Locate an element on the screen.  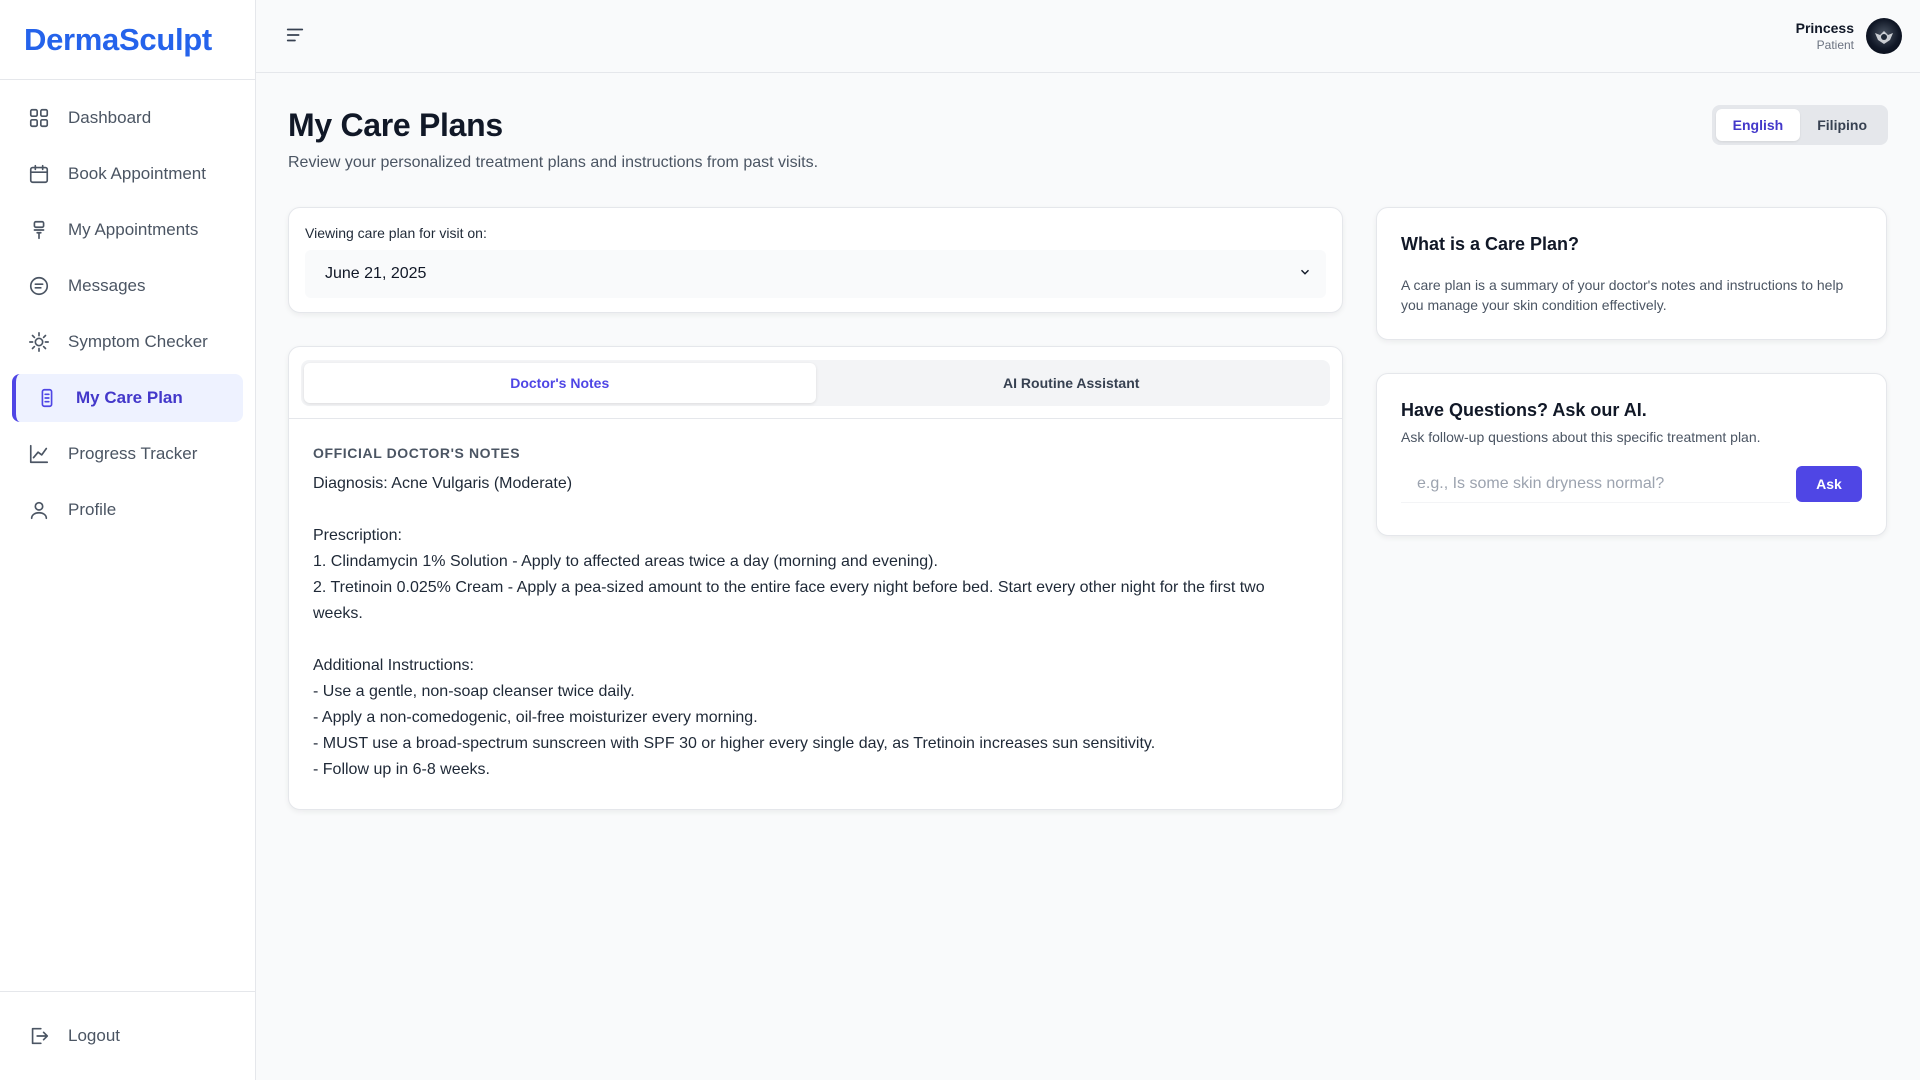
ask-button: Ask is located at coordinates (1829, 484).